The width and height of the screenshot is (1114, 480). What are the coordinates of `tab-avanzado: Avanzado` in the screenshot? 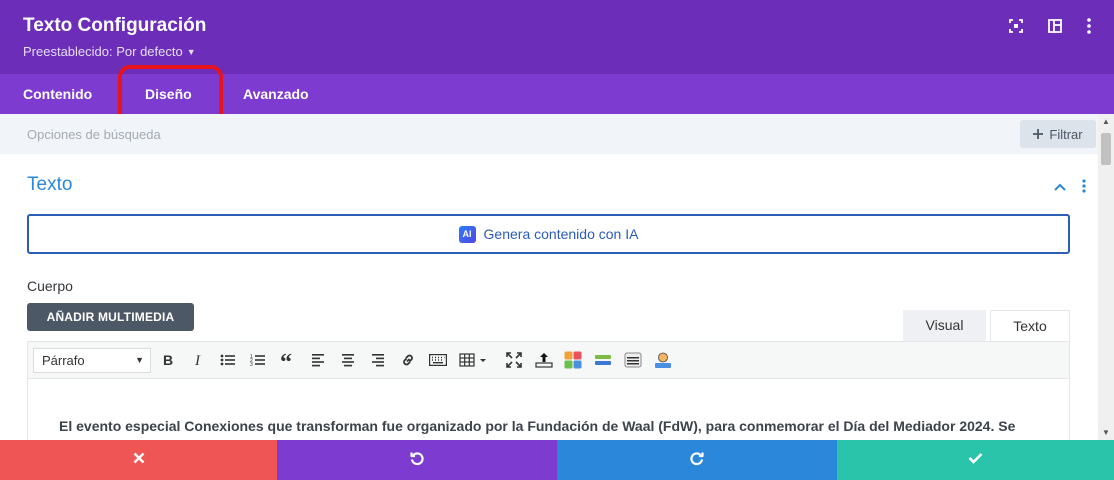 It's located at (276, 94).